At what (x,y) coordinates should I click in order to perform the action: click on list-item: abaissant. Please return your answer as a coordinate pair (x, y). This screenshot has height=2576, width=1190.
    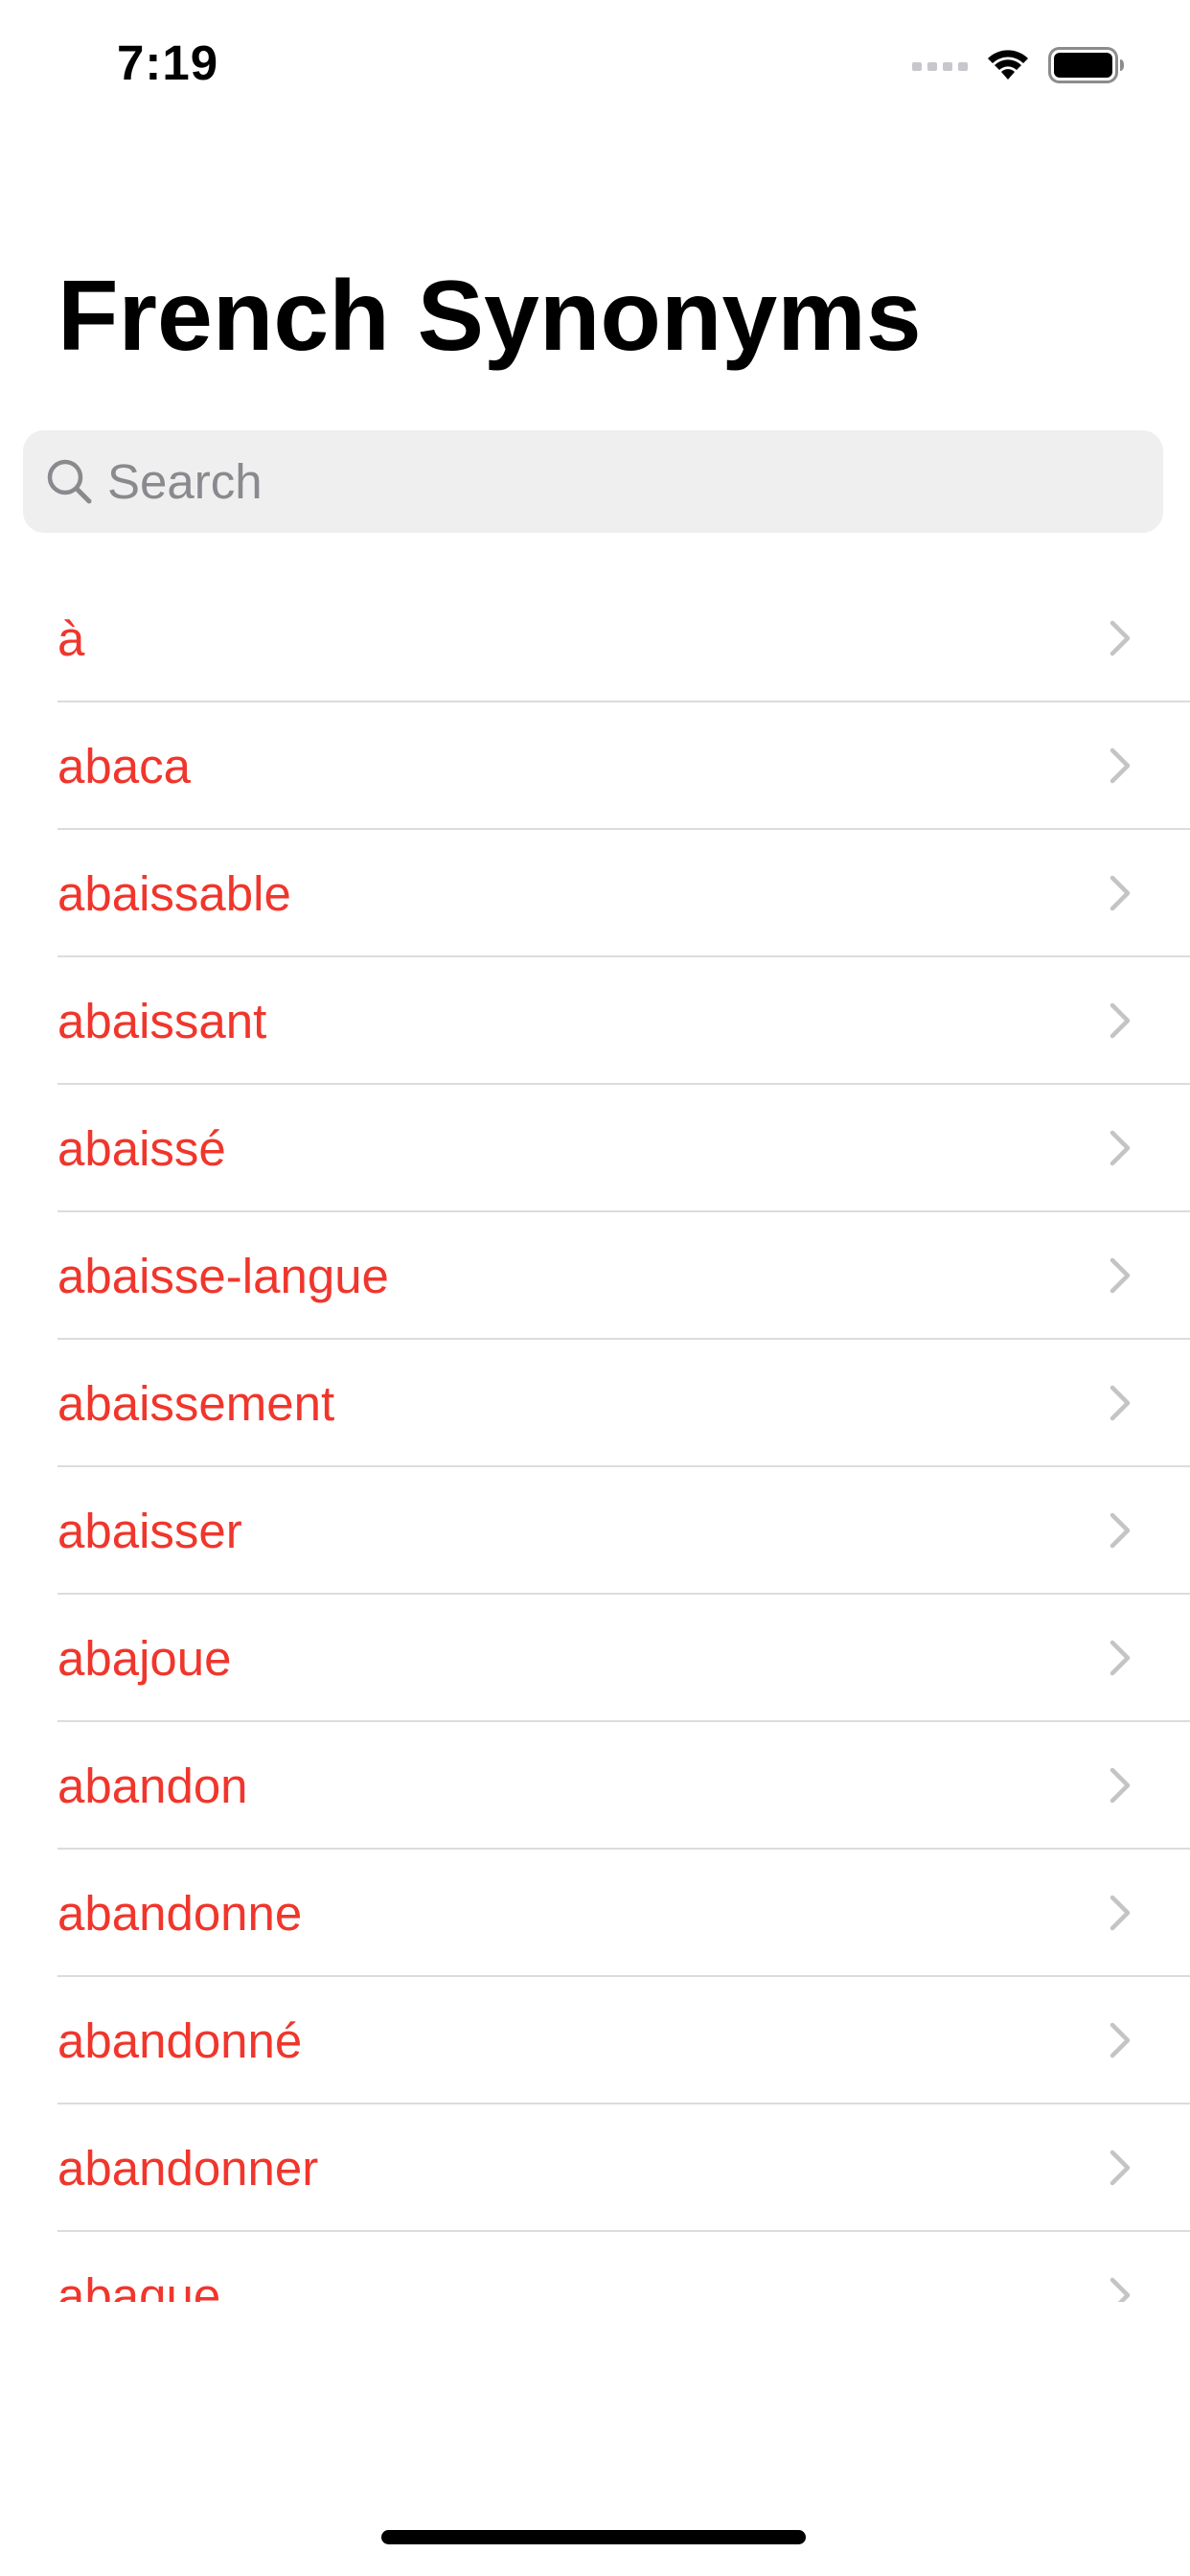
    Looking at the image, I should click on (595, 1021).